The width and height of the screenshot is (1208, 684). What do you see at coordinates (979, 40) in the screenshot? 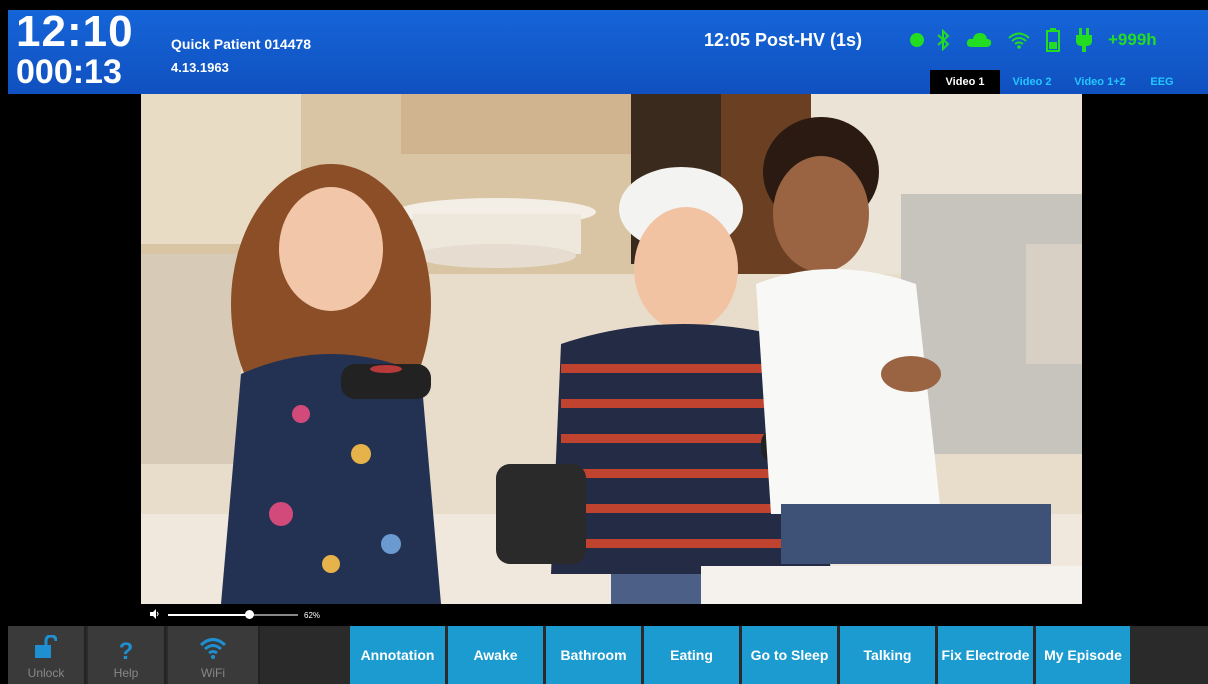
I see `cloud-icon` at bounding box center [979, 40].